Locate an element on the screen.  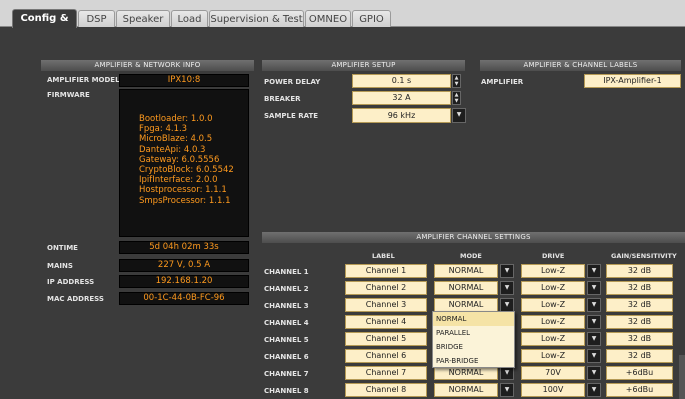
breaker-field: 32 A is located at coordinates (401, 98).